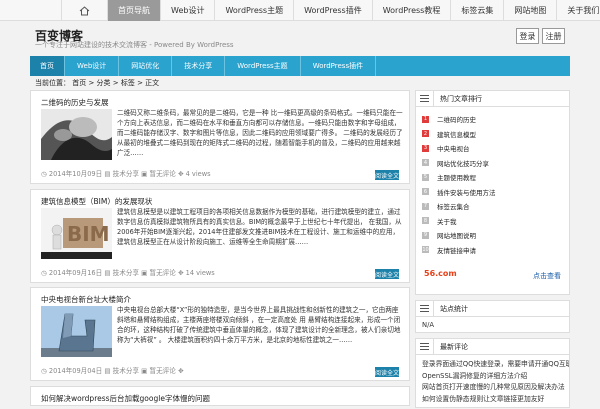 The height and width of the screenshot is (409, 600). I want to click on top-nav-item-wp-themes: WordPress主题, so click(255, 10).